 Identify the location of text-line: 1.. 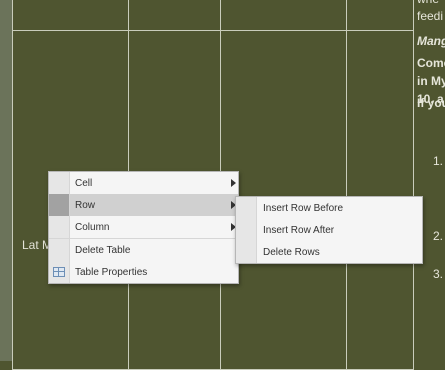
(438, 161).